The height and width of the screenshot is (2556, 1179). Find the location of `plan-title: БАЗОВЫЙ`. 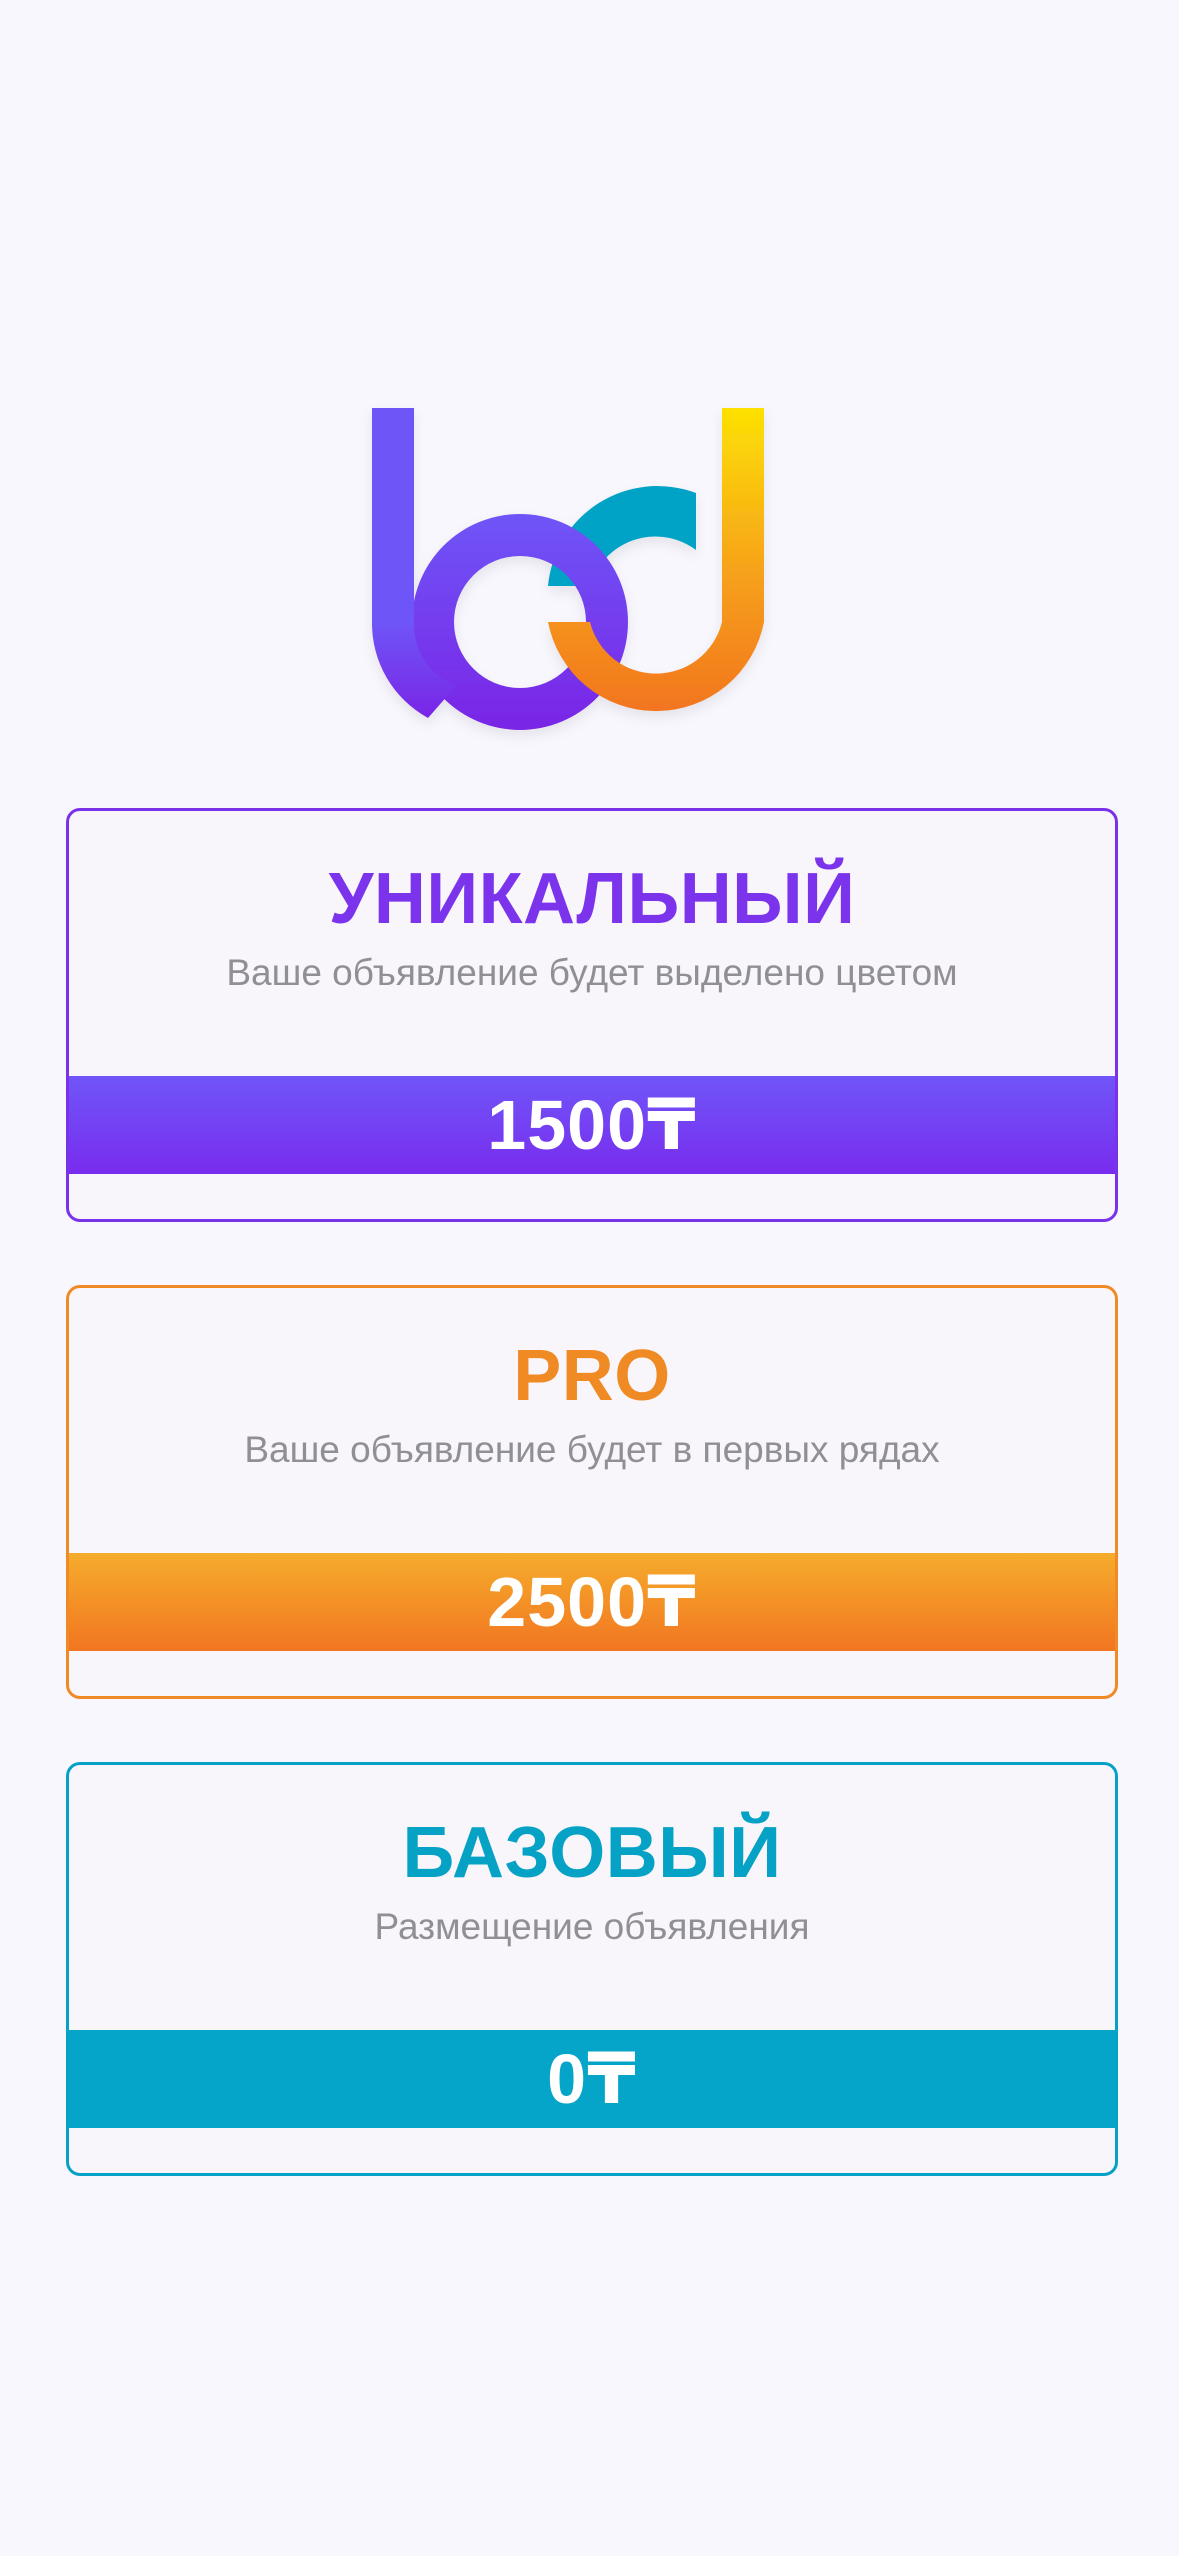

plan-title: БАЗОВЫЙ is located at coordinates (592, 1853).